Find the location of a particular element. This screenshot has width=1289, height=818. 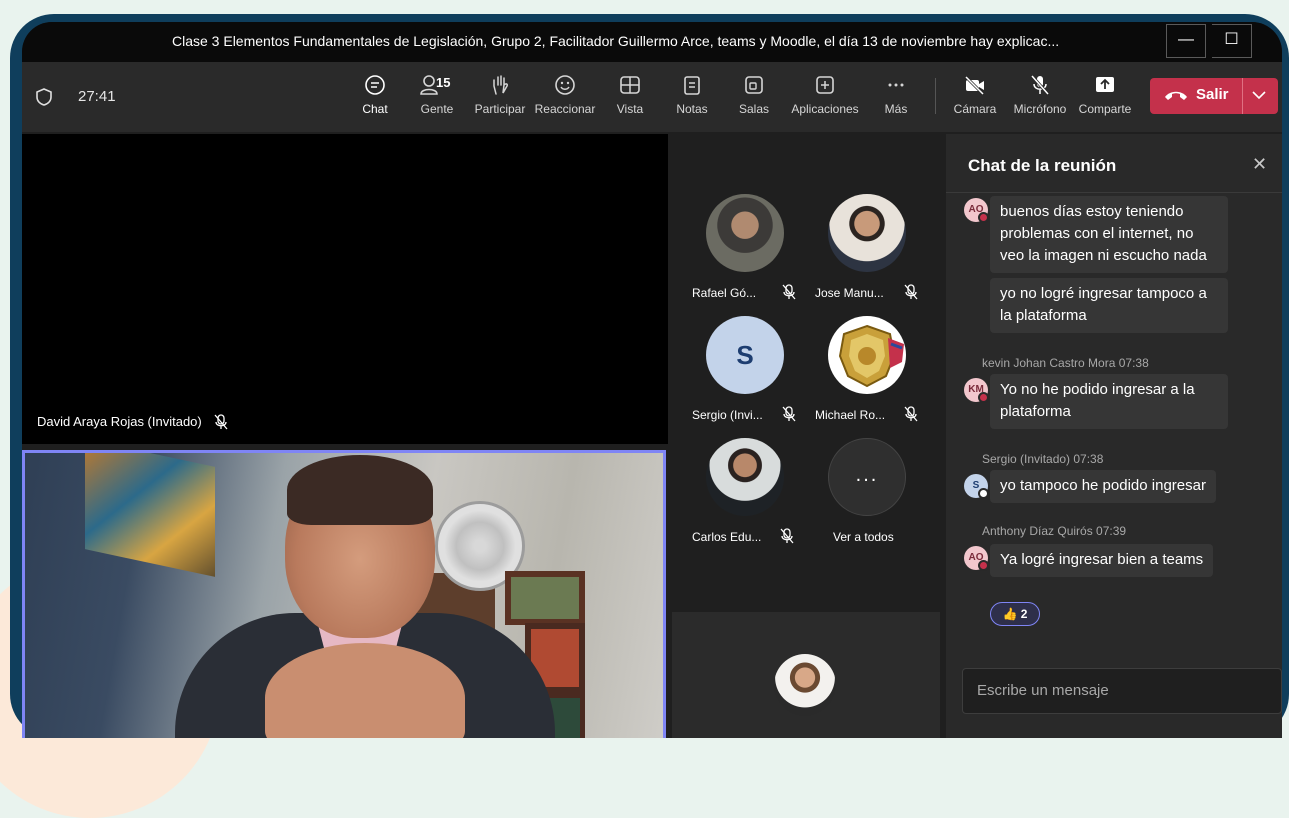

chevron-down-icon is located at coordinates (1259, 95).